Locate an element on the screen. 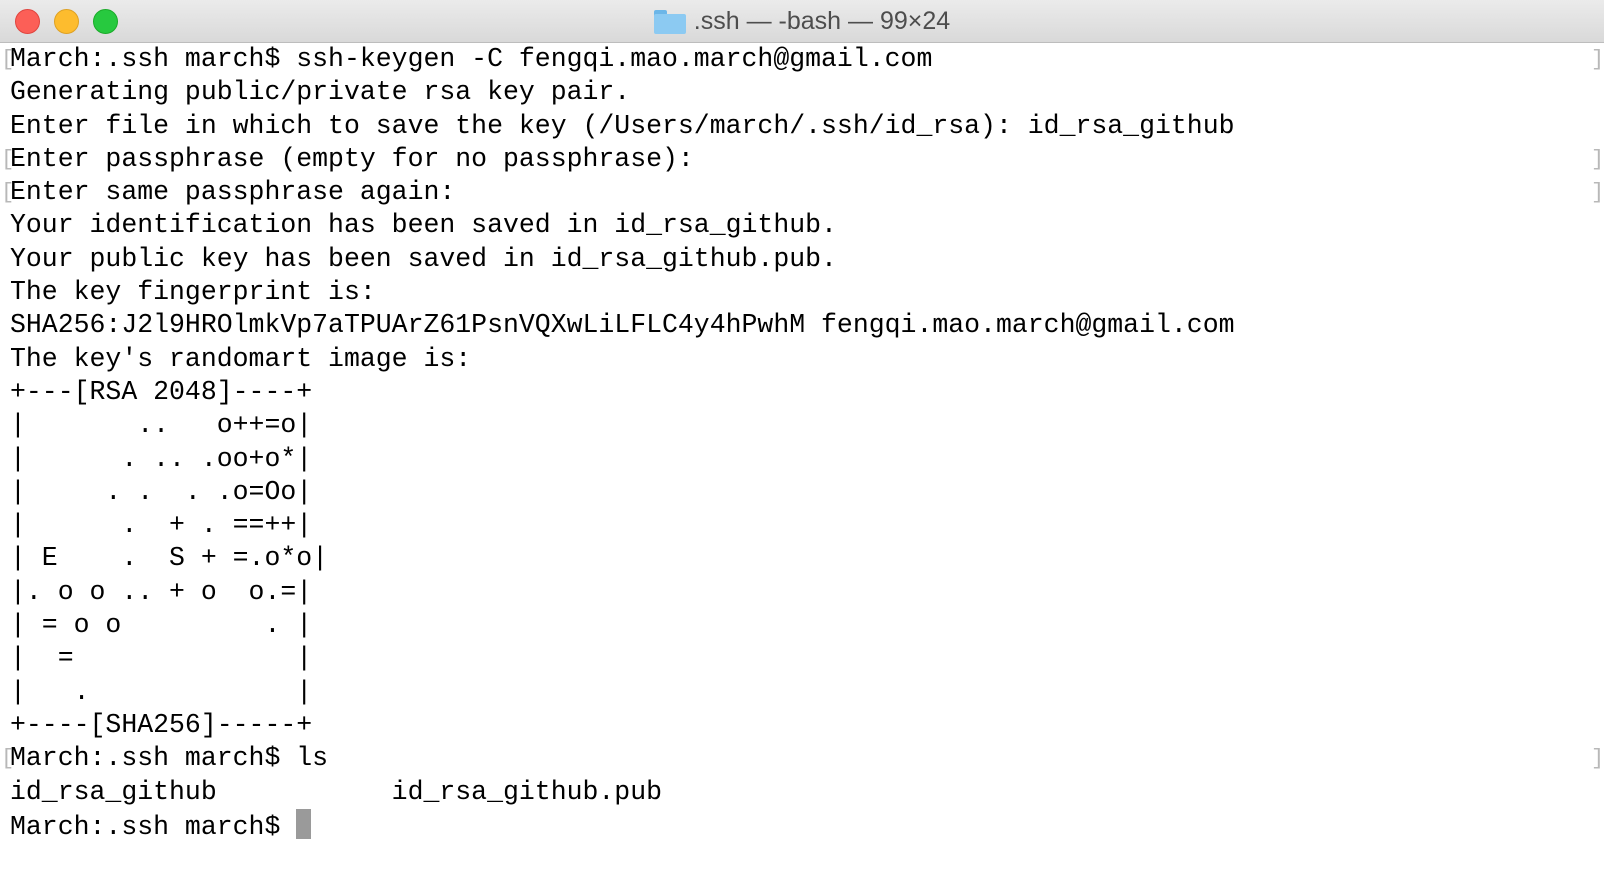  terminal-line: id_rsa_github id_rsa_github.pub is located at coordinates (336, 791).